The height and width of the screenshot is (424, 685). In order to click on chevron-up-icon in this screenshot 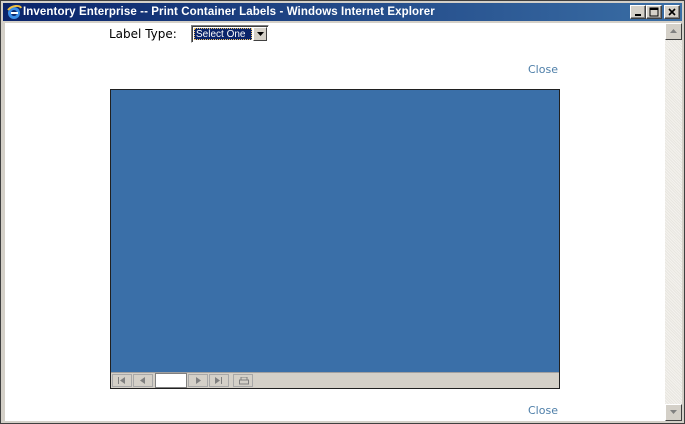, I will do `click(673, 31)`.